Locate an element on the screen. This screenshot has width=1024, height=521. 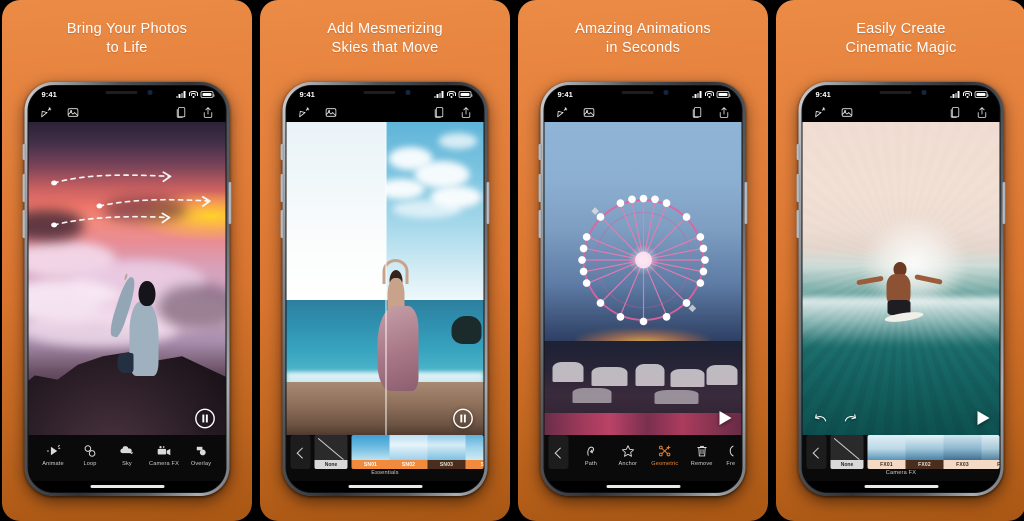
tool-remove: Remove is located at coordinates (701, 455).